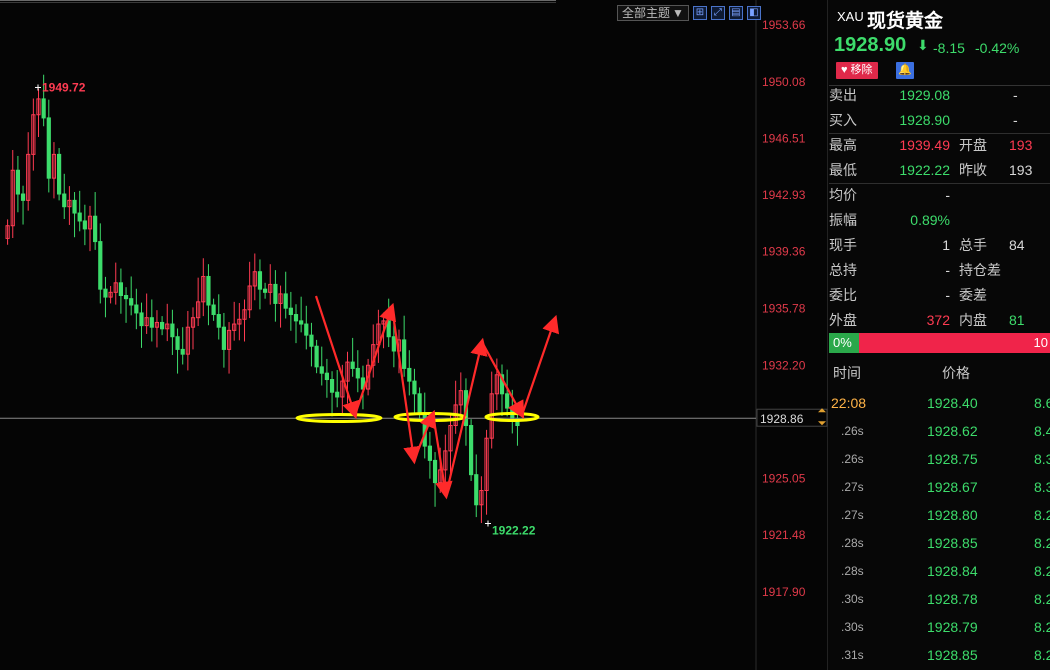 The image size is (1050, 670). Describe the element at coordinates (64, 87) in the screenshot. I see `high-marker-label: 1949.72` at that location.